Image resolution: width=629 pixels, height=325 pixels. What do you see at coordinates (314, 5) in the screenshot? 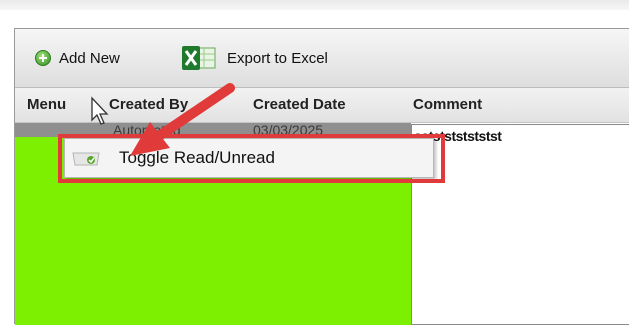
I see `top-bar` at bounding box center [314, 5].